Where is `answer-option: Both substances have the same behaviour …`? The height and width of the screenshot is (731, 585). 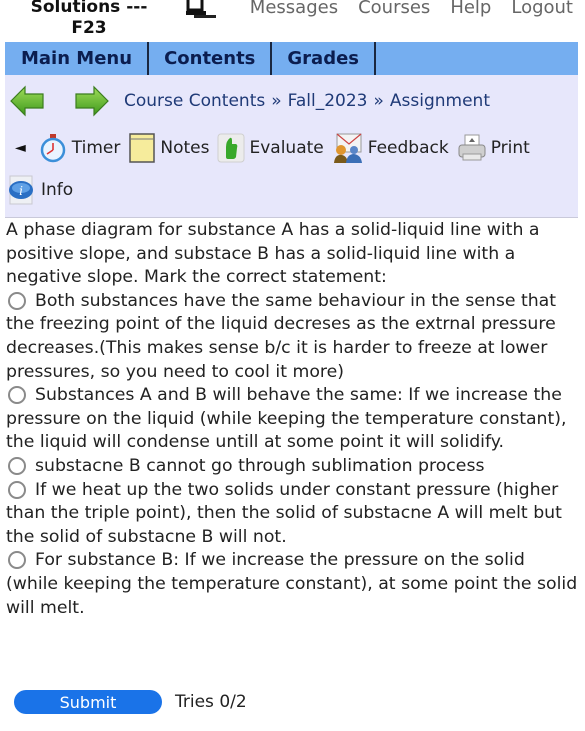
answer-option: Both substances have the same behaviour … is located at coordinates (293, 337).